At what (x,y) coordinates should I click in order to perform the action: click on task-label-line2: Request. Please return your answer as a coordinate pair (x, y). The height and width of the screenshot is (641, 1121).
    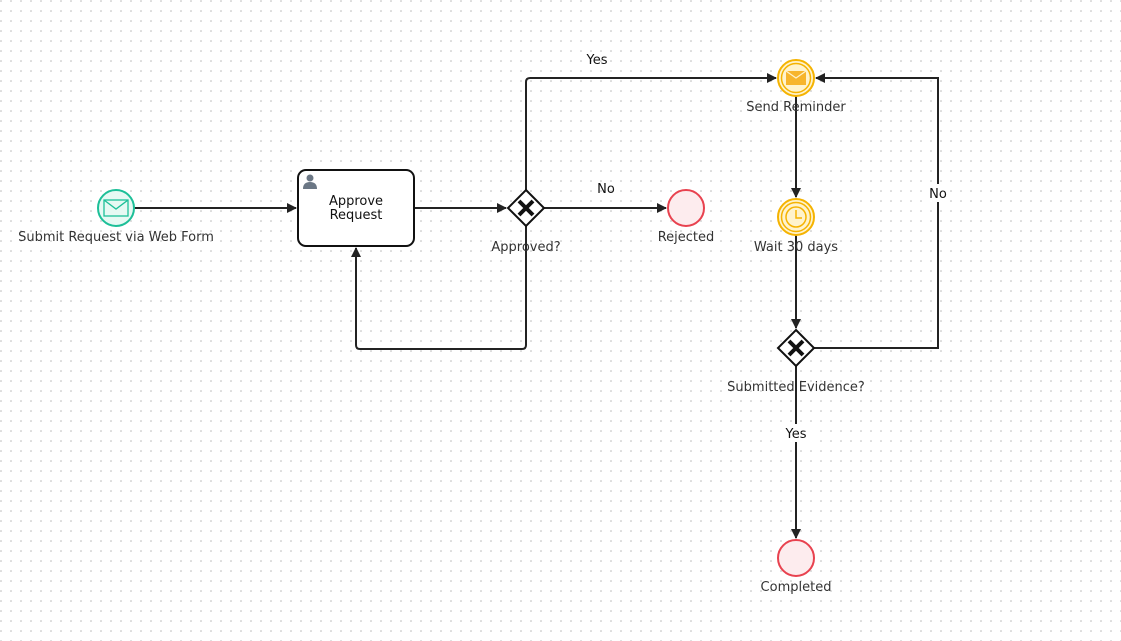
    Looking at the image, I should click on (356, 215).